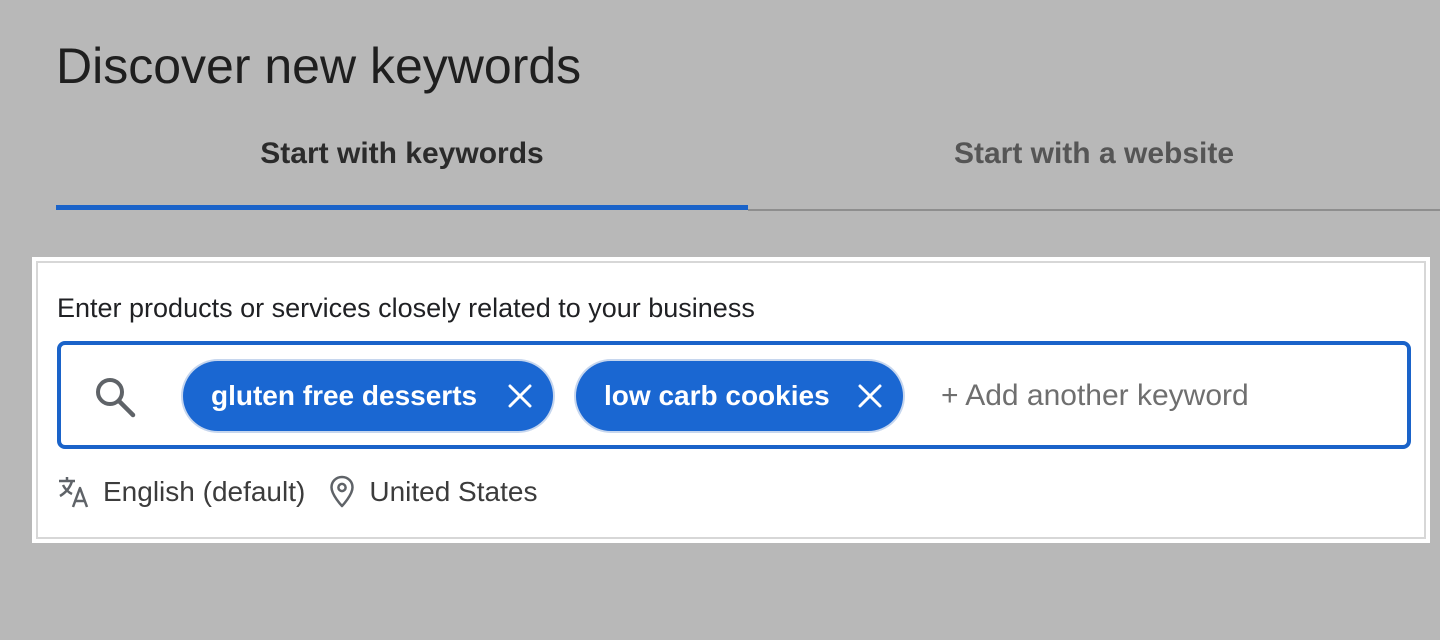 The width and height of the screenshot is (1440, 640). I want to click on language-selector: English (default), so click(181, 492).